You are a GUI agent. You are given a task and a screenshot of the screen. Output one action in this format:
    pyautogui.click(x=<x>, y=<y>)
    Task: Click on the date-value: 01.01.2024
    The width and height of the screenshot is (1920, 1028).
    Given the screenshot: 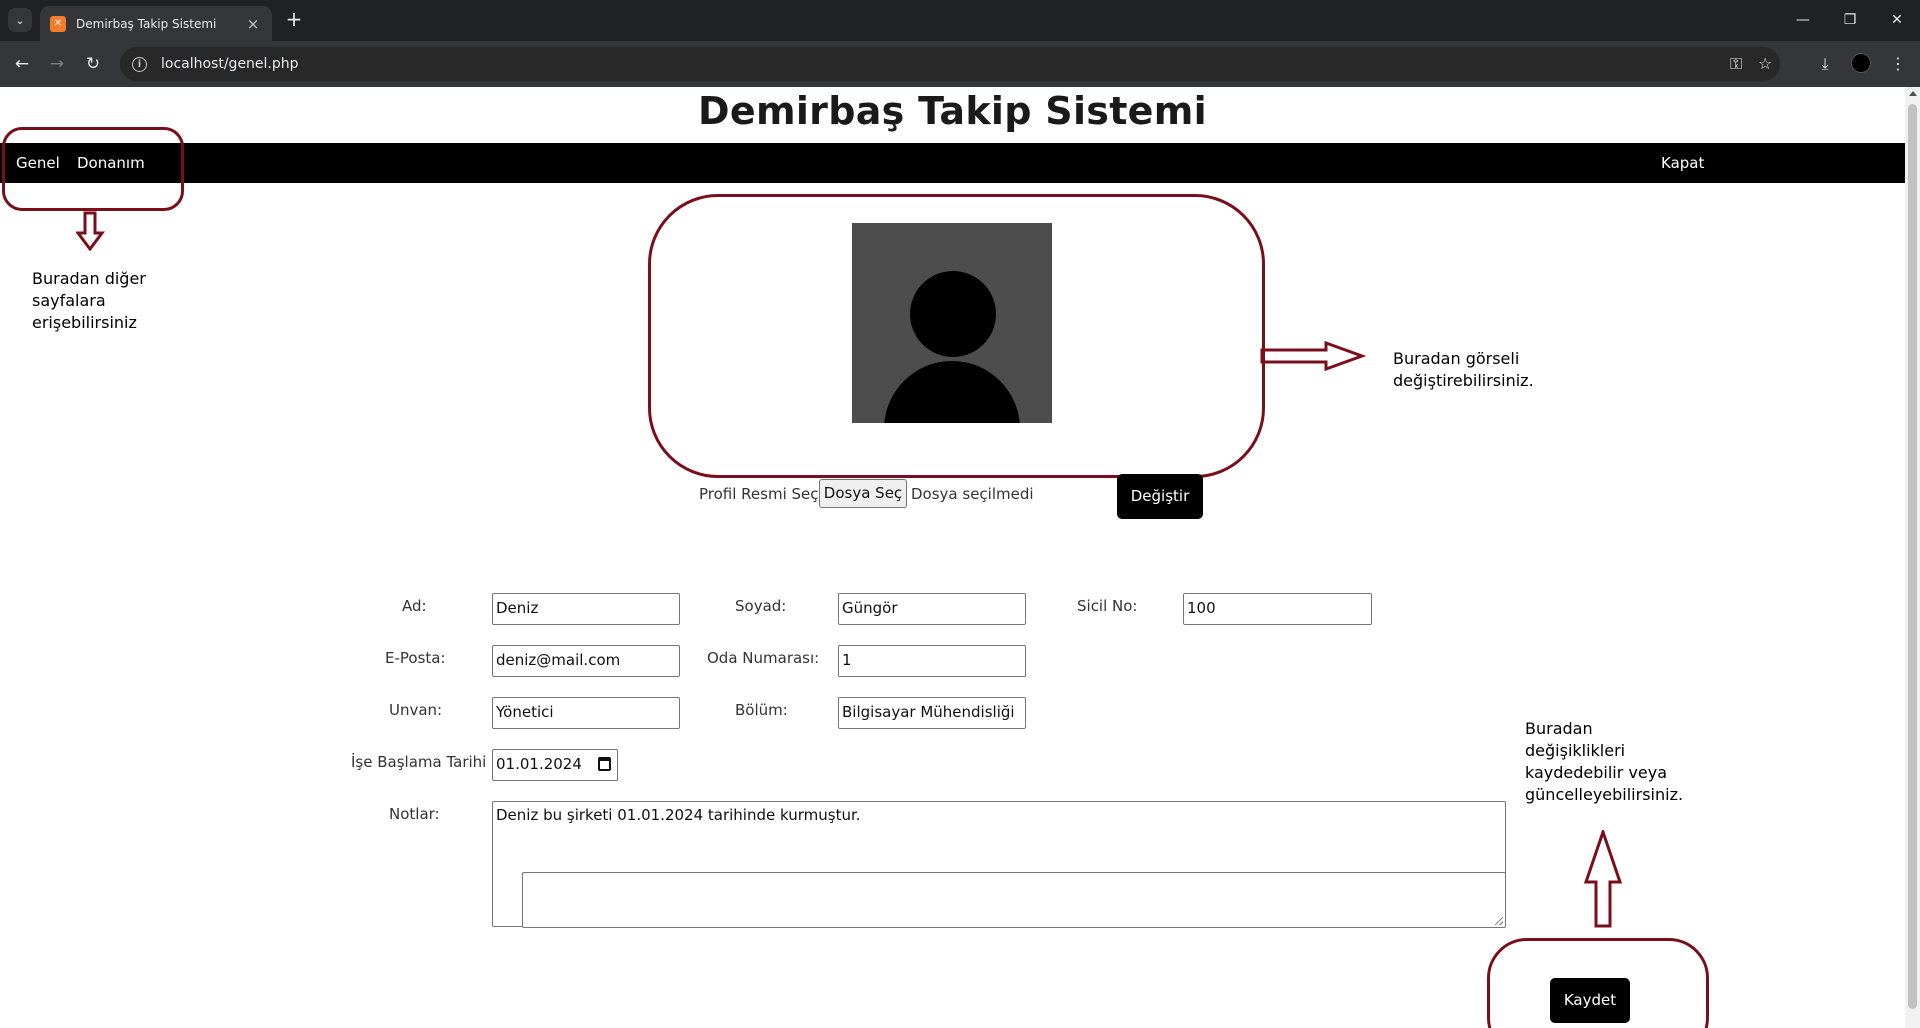 What is the action you would take?
    pyautogui.click(x=539, y=764)
    